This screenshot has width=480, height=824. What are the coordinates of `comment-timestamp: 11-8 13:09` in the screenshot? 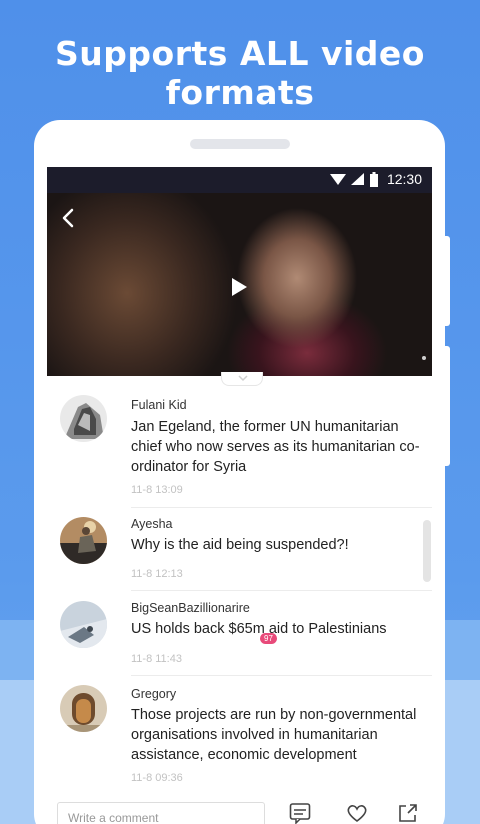 It's located at (157, 490).